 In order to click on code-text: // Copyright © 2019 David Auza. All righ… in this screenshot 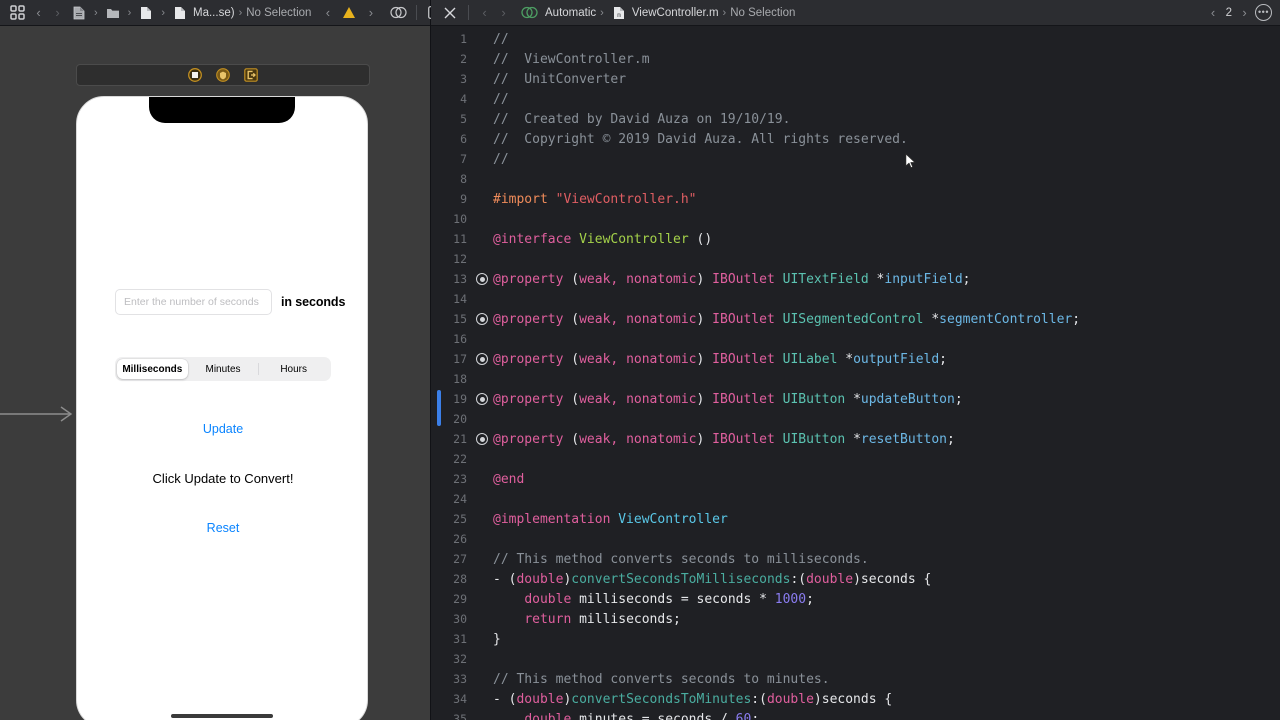, I will do `click(700, 139)`.